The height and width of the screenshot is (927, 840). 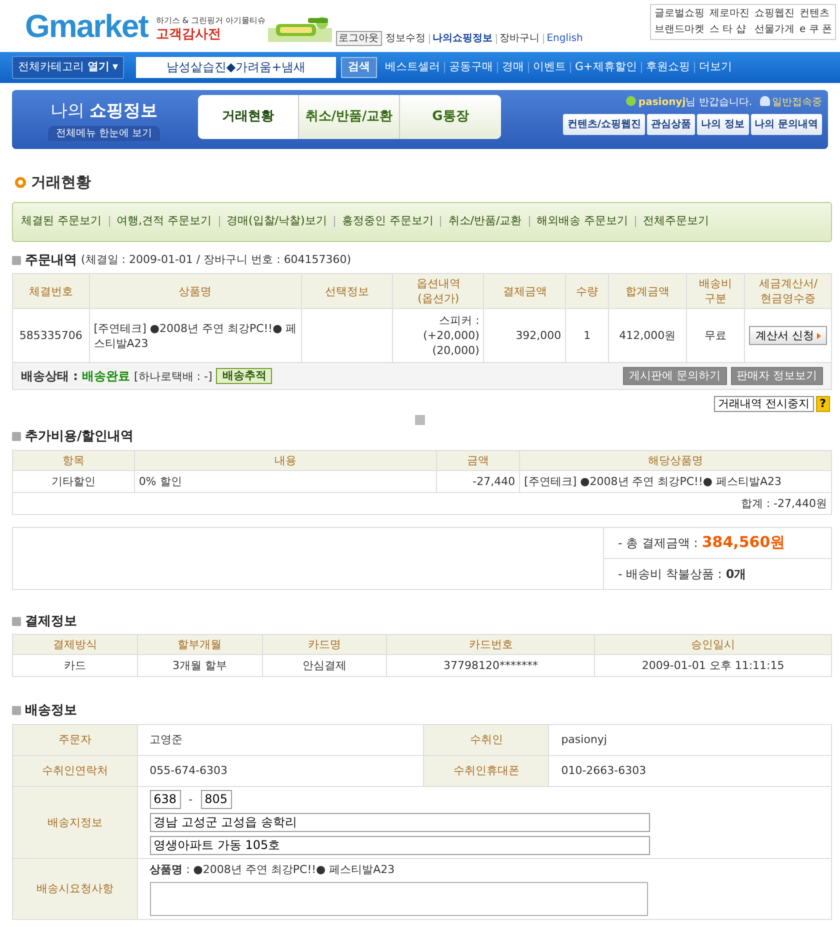 I want to click on sub-tab: 나의 문의내역, so click(x=786, y=124).